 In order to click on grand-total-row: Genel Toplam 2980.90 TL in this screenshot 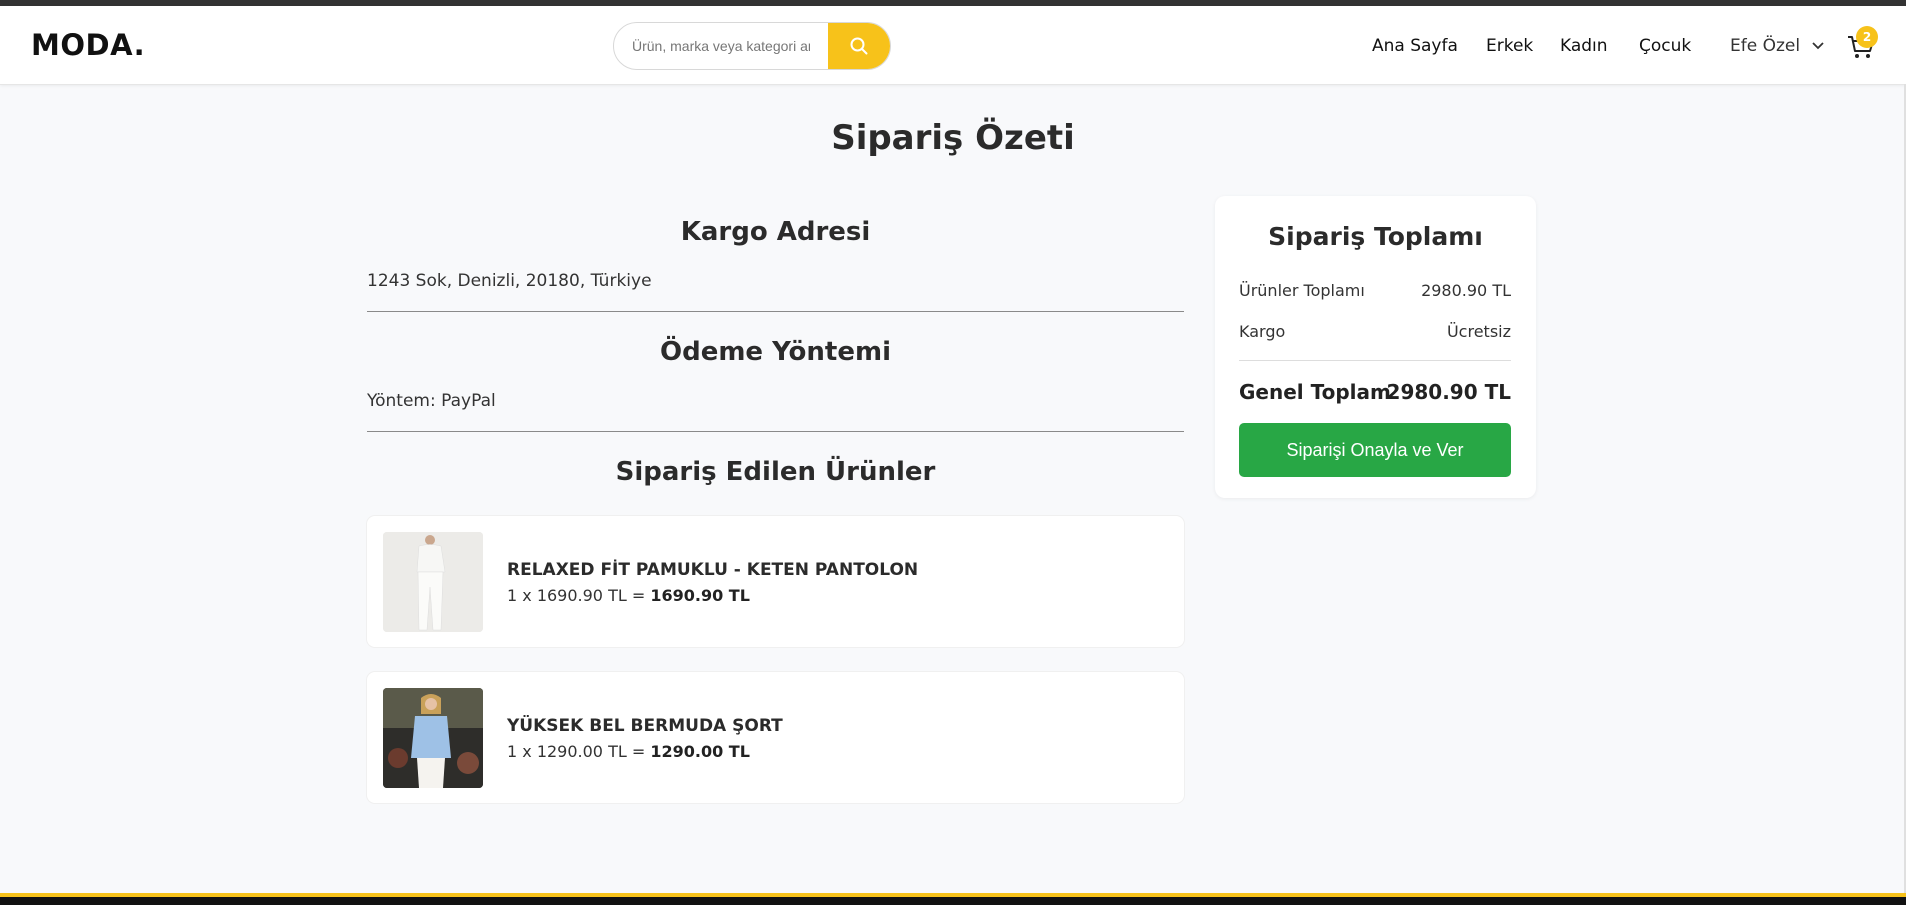, I will do `click(1375, 392)`.